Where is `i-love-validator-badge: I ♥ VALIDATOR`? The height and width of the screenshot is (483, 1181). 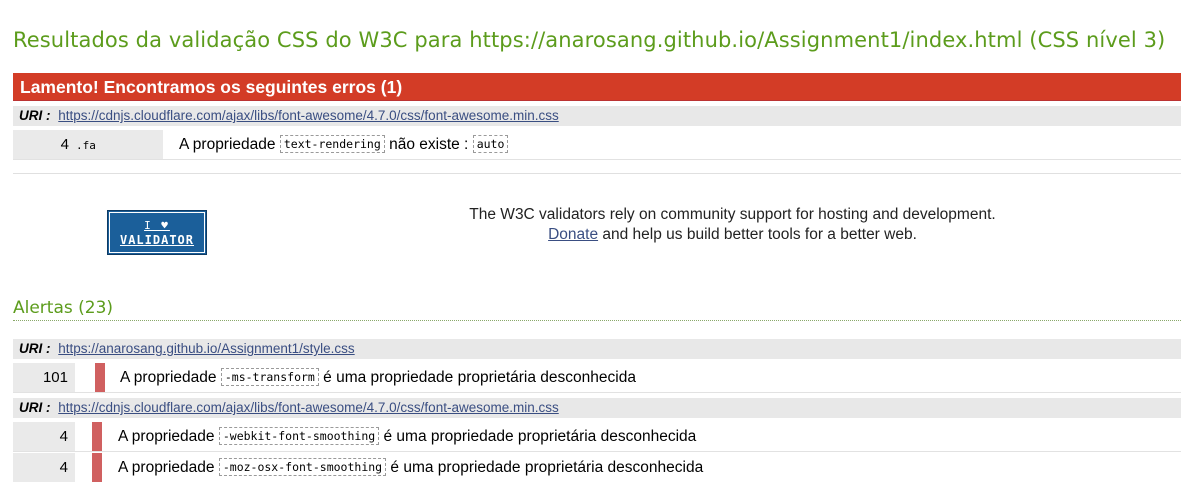 i-love-validator-badge: I ♥ VALIDATOR is located at coordinates (157, 232).